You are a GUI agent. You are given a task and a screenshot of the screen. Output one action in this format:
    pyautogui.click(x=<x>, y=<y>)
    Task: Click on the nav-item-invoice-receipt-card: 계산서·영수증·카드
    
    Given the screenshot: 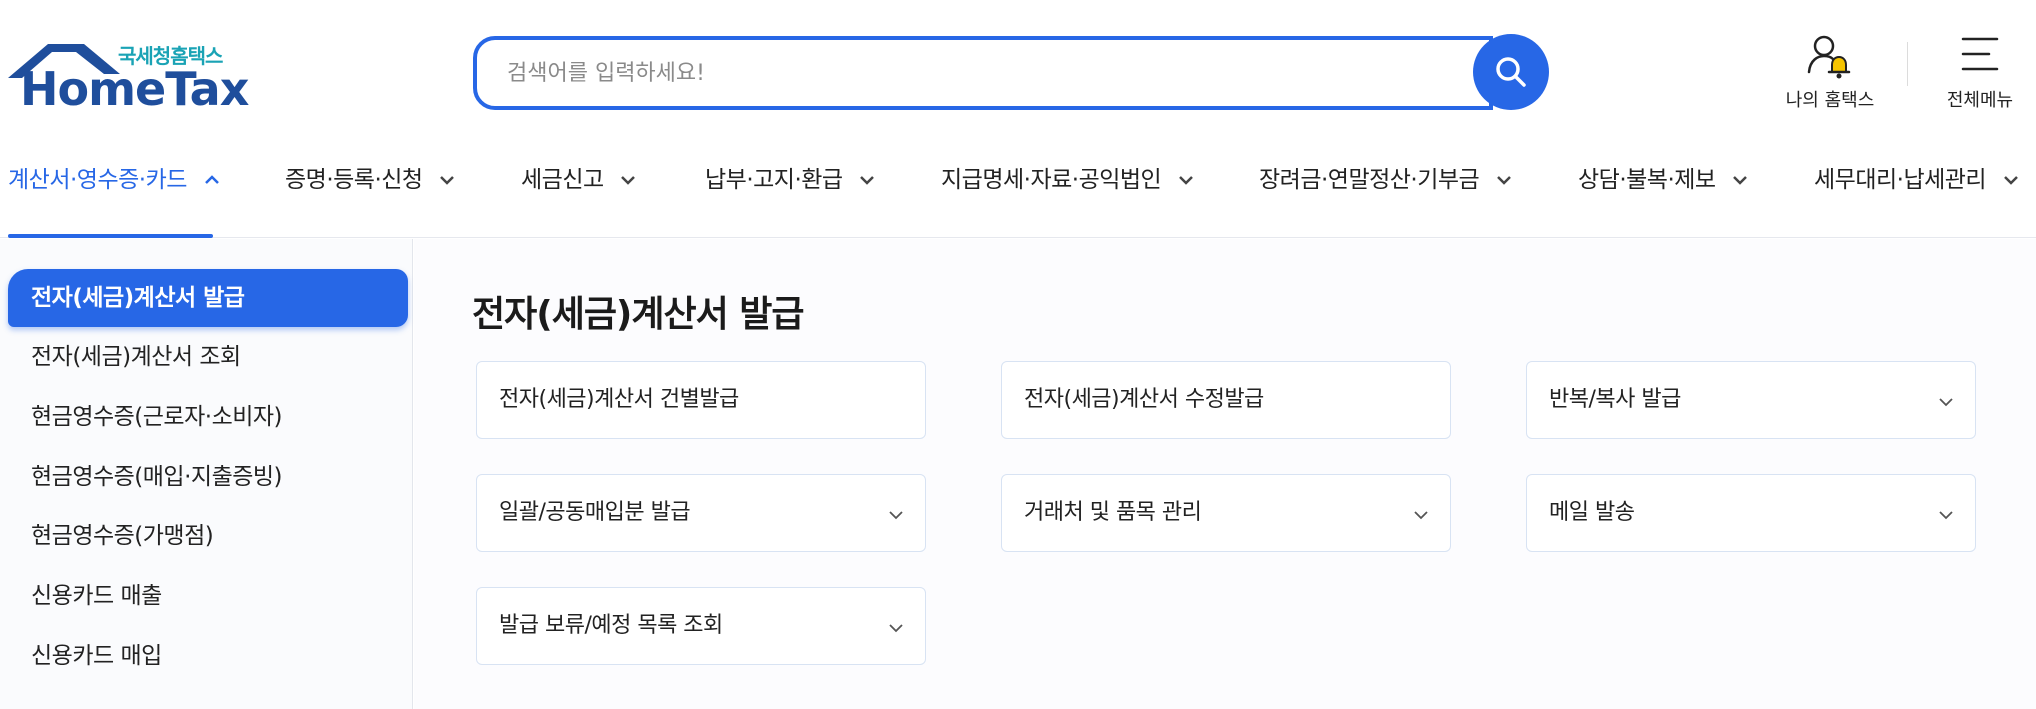 What is the action you would take?
    pyautogui.click(x=114, y=180)
    